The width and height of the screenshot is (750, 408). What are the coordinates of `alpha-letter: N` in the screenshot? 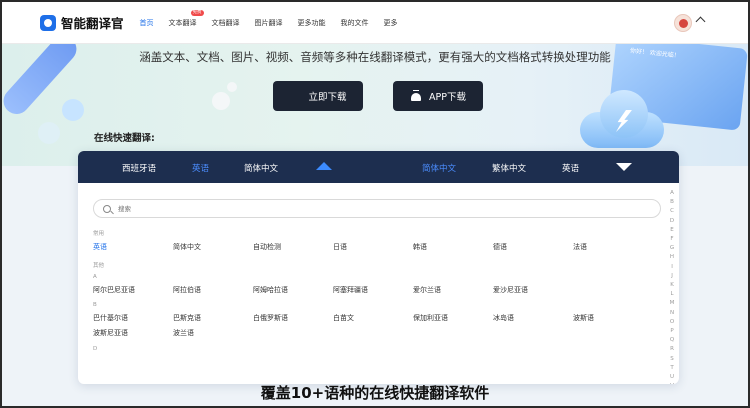 It's located at (672, 313).